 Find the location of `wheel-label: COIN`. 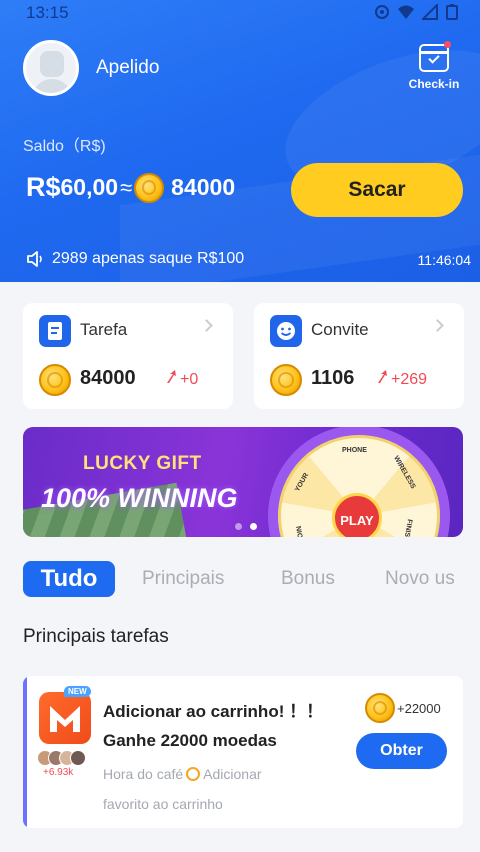

wheel-label: COIN is located at coordinates (300, 531).